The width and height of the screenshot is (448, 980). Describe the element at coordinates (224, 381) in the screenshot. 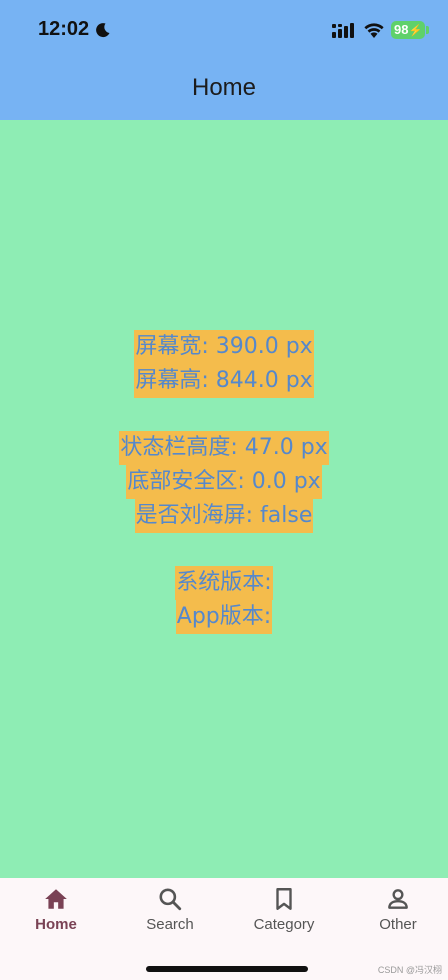

I see `screen-height-text: 屏幕高: 844.0 px` at that location.